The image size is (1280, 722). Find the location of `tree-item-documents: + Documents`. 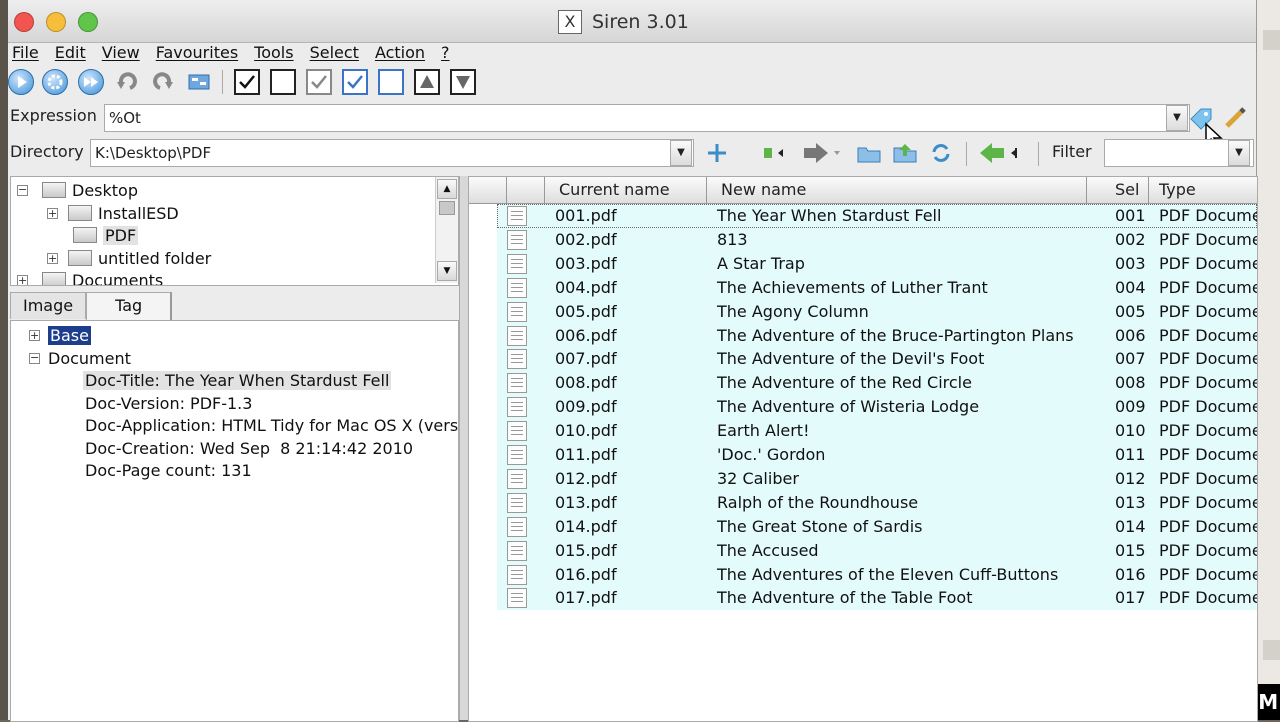

tree-item-documents: + Documents is located at coordinates (90, 277).